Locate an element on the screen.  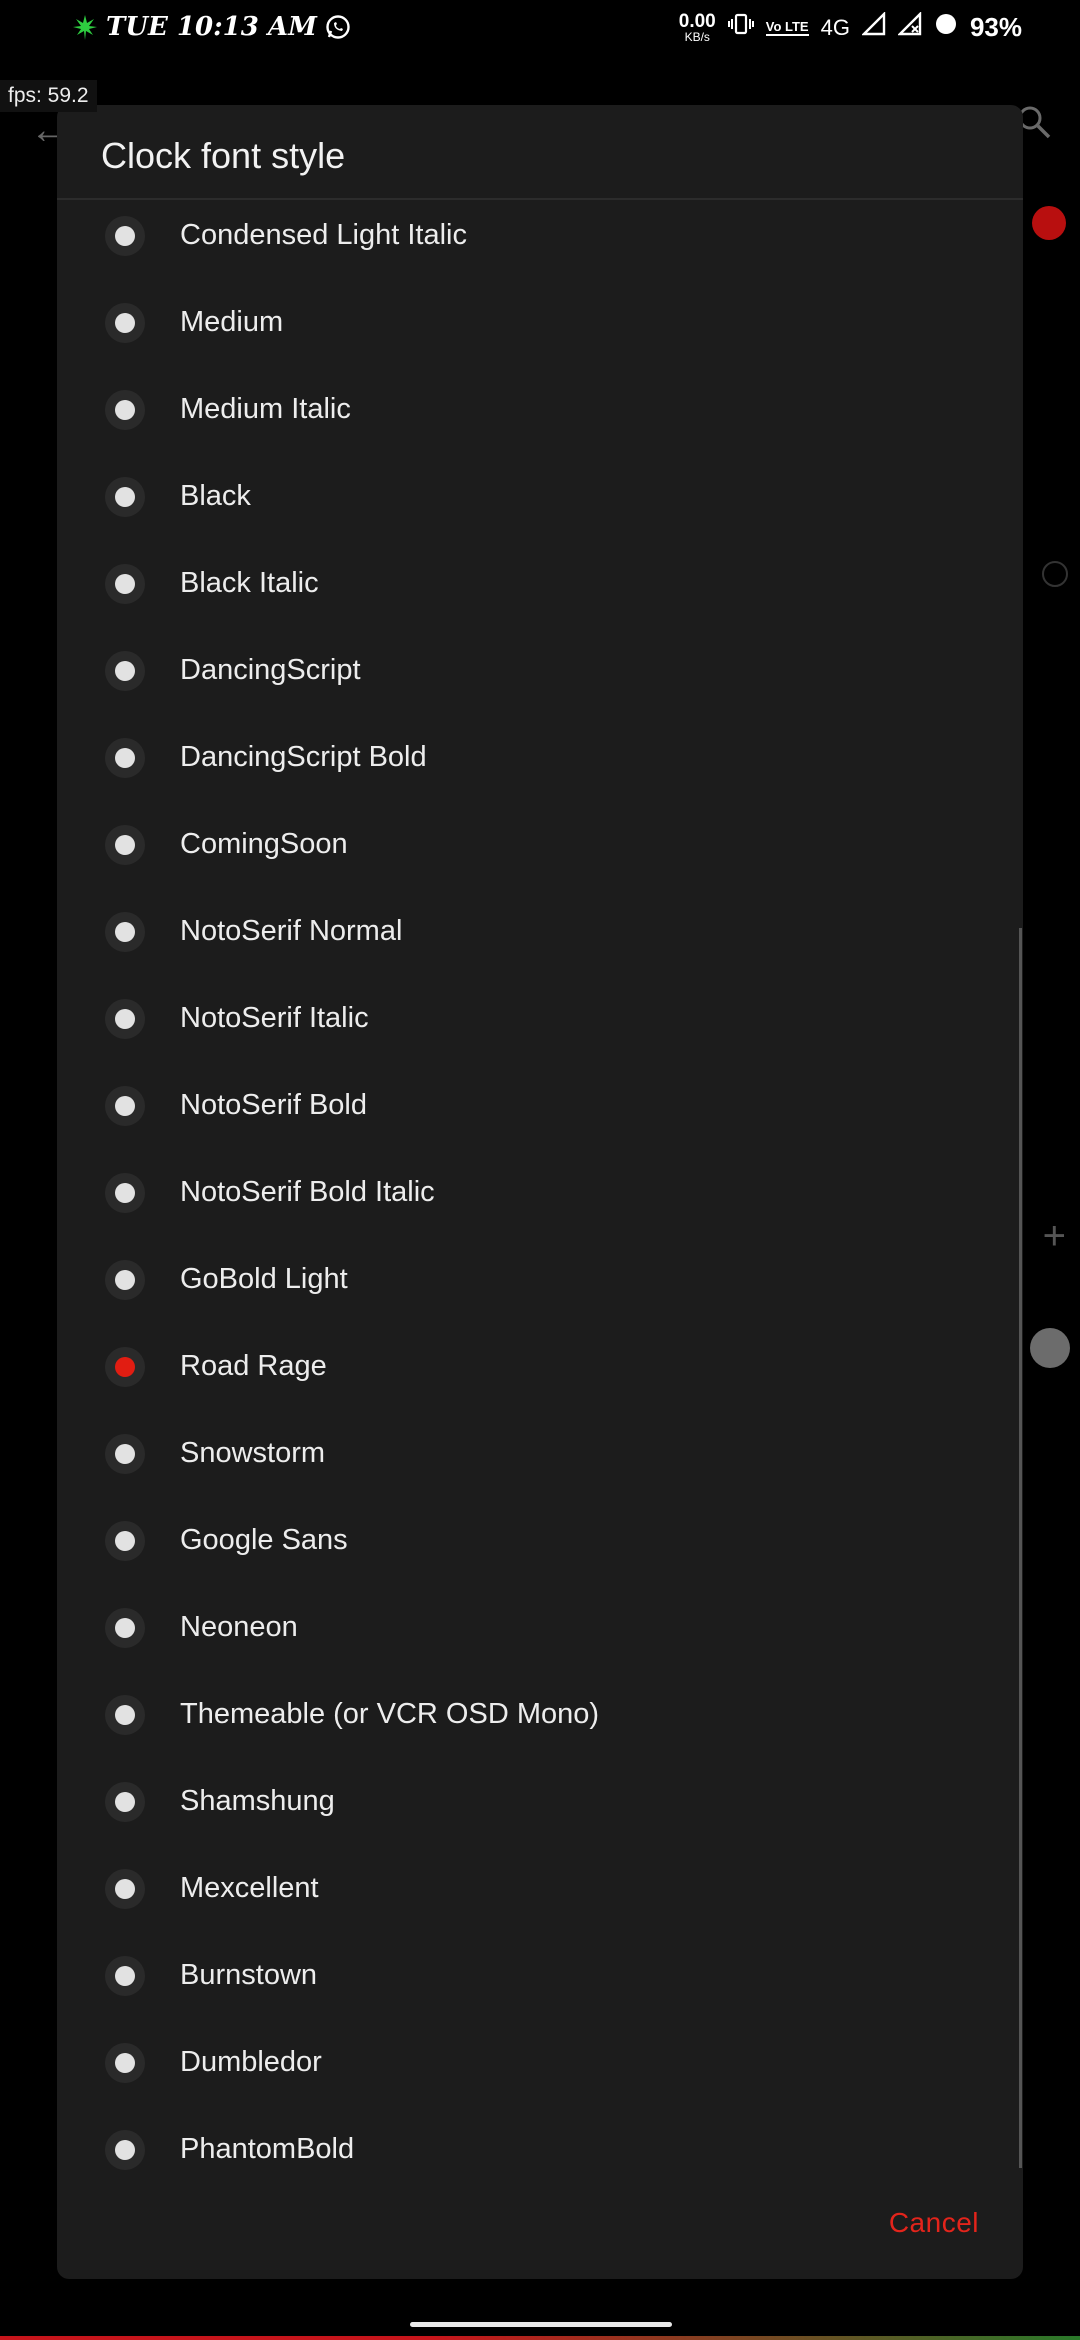
signal-icon is located at coordinates (873, 27).